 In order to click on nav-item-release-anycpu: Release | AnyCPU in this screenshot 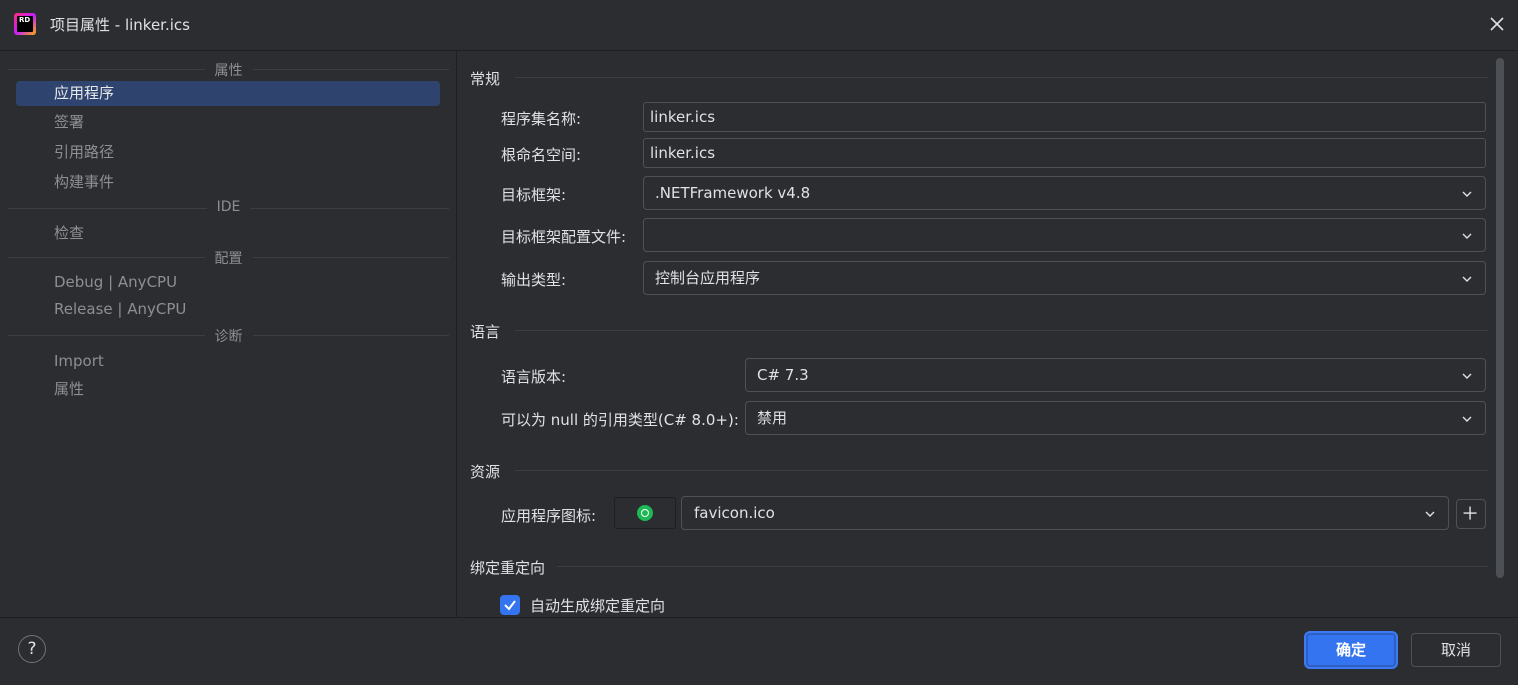, I will do `click(228, 309)`.